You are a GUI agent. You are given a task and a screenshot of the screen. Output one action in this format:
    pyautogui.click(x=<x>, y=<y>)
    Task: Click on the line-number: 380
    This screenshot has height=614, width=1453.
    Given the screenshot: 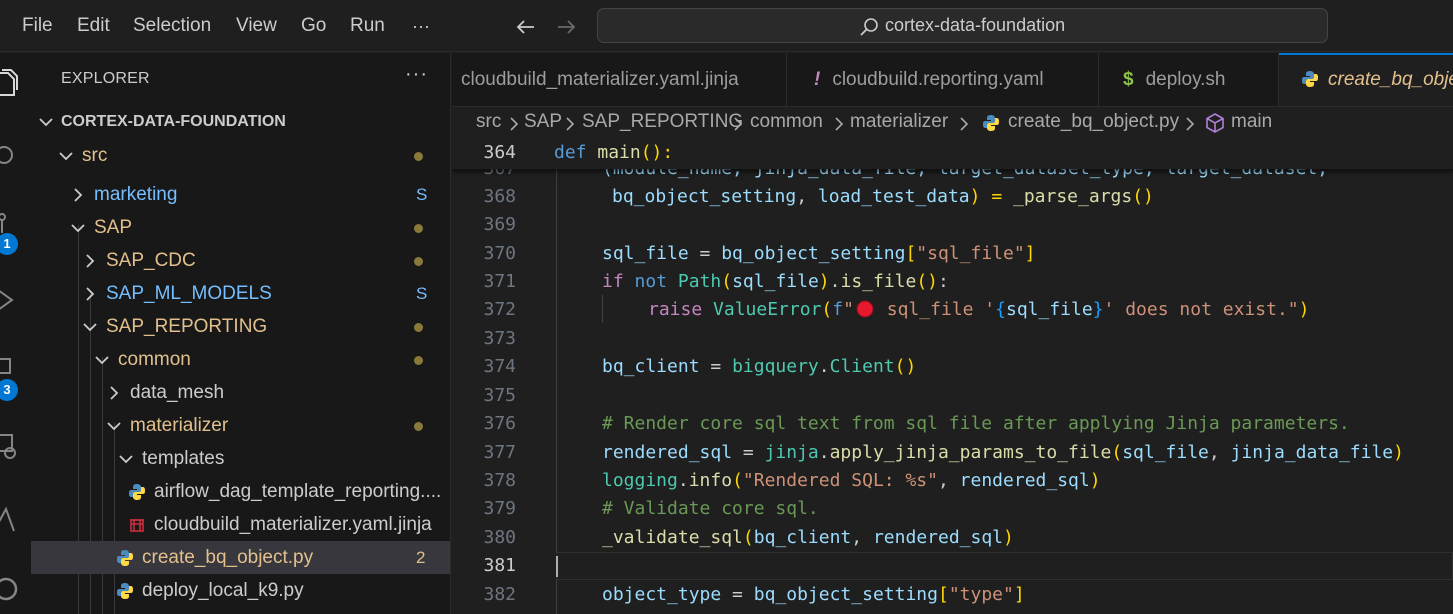 What is the action you would take?
    pyautogui.click(x=499, y=537)
    